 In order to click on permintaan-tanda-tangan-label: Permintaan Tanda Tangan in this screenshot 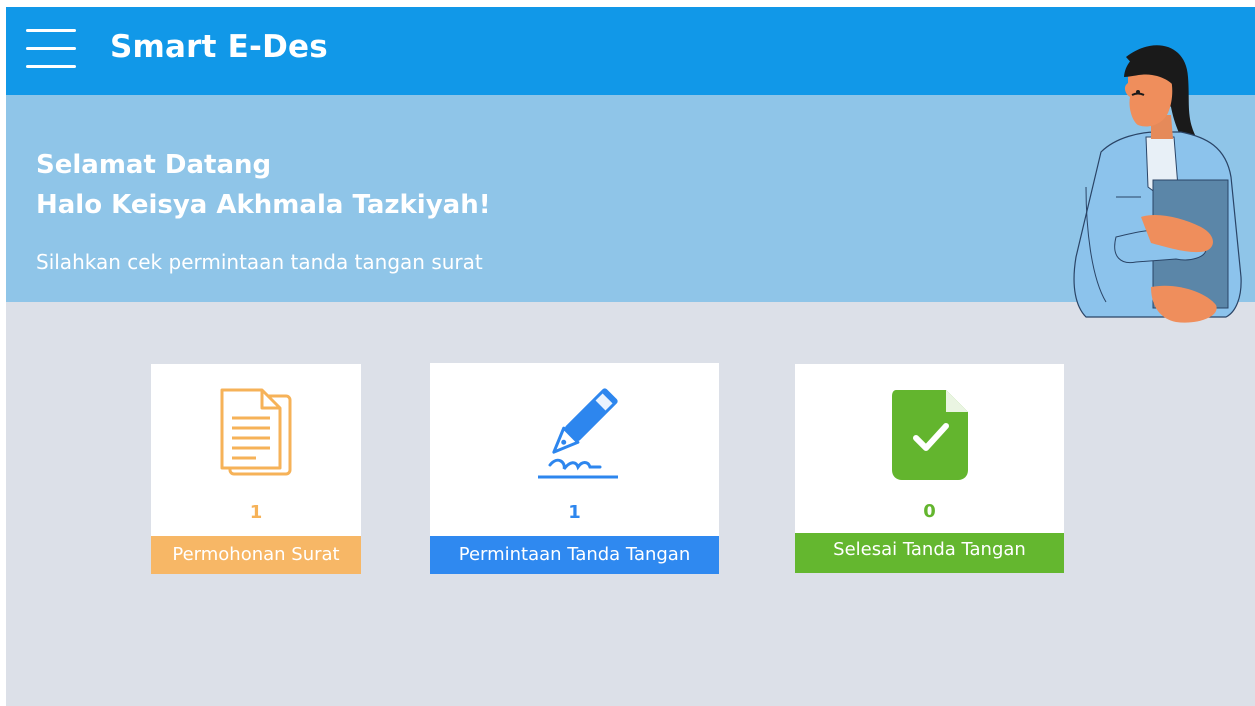, I will do `click(574, 555)`.